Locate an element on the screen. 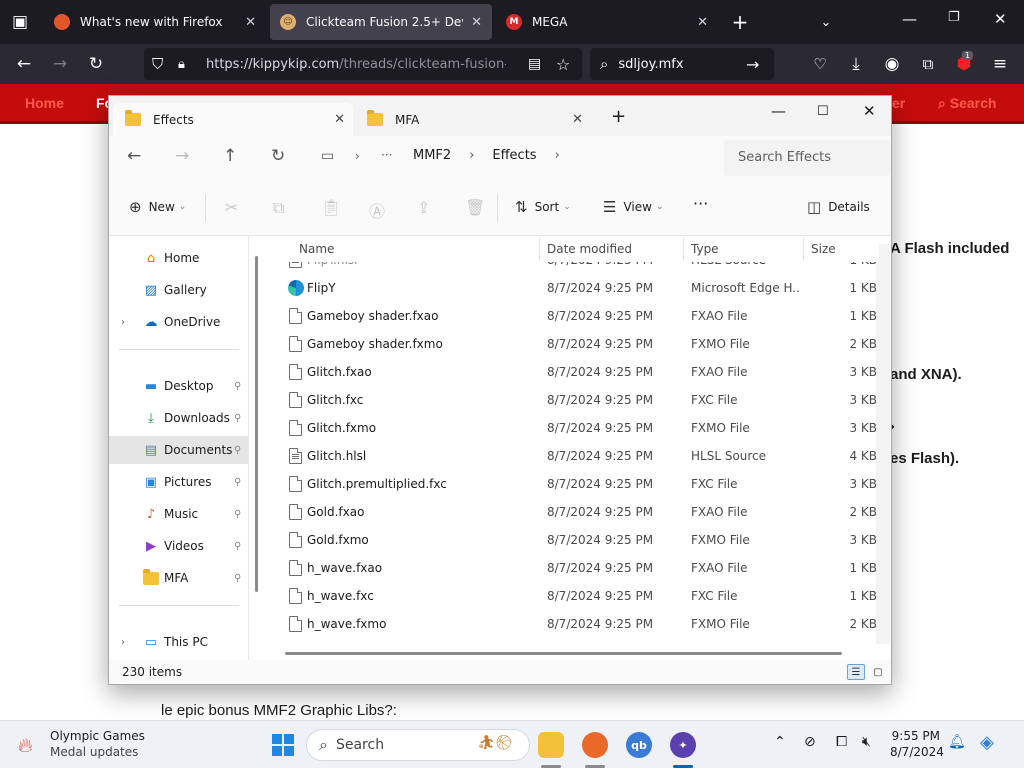 This screenshot has height=768, width=1024. taskbar-search-box: ⌕ Search ⛹︎🏀︎ is located at coordinates (418, 745).